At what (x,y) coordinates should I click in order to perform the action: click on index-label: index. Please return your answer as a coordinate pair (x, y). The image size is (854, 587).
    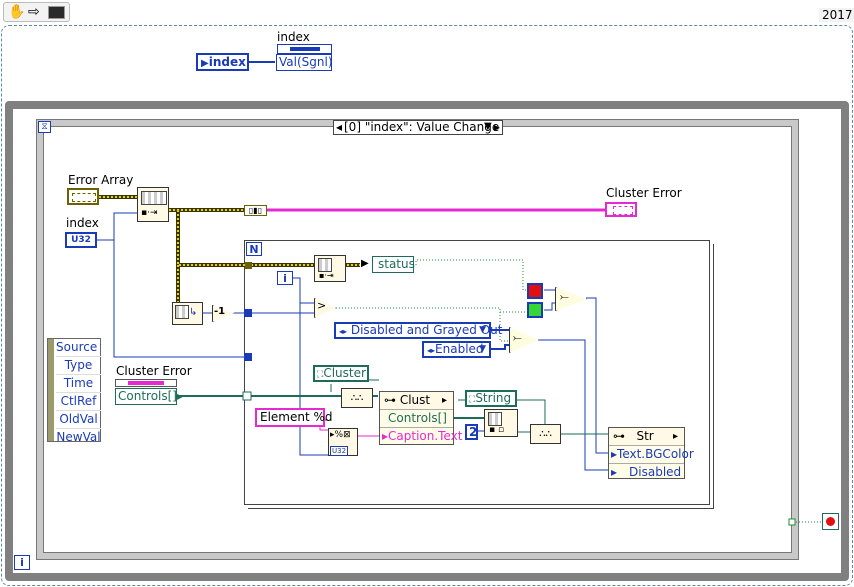
    Looking at the image, I should click on (293, 37).